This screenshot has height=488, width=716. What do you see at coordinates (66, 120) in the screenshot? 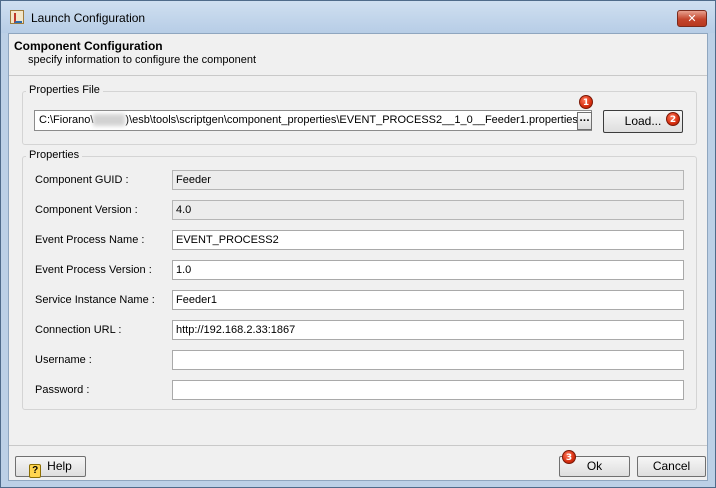
I see `path-prefix: C:\Fiorano\` at bounding box center [66, 120].